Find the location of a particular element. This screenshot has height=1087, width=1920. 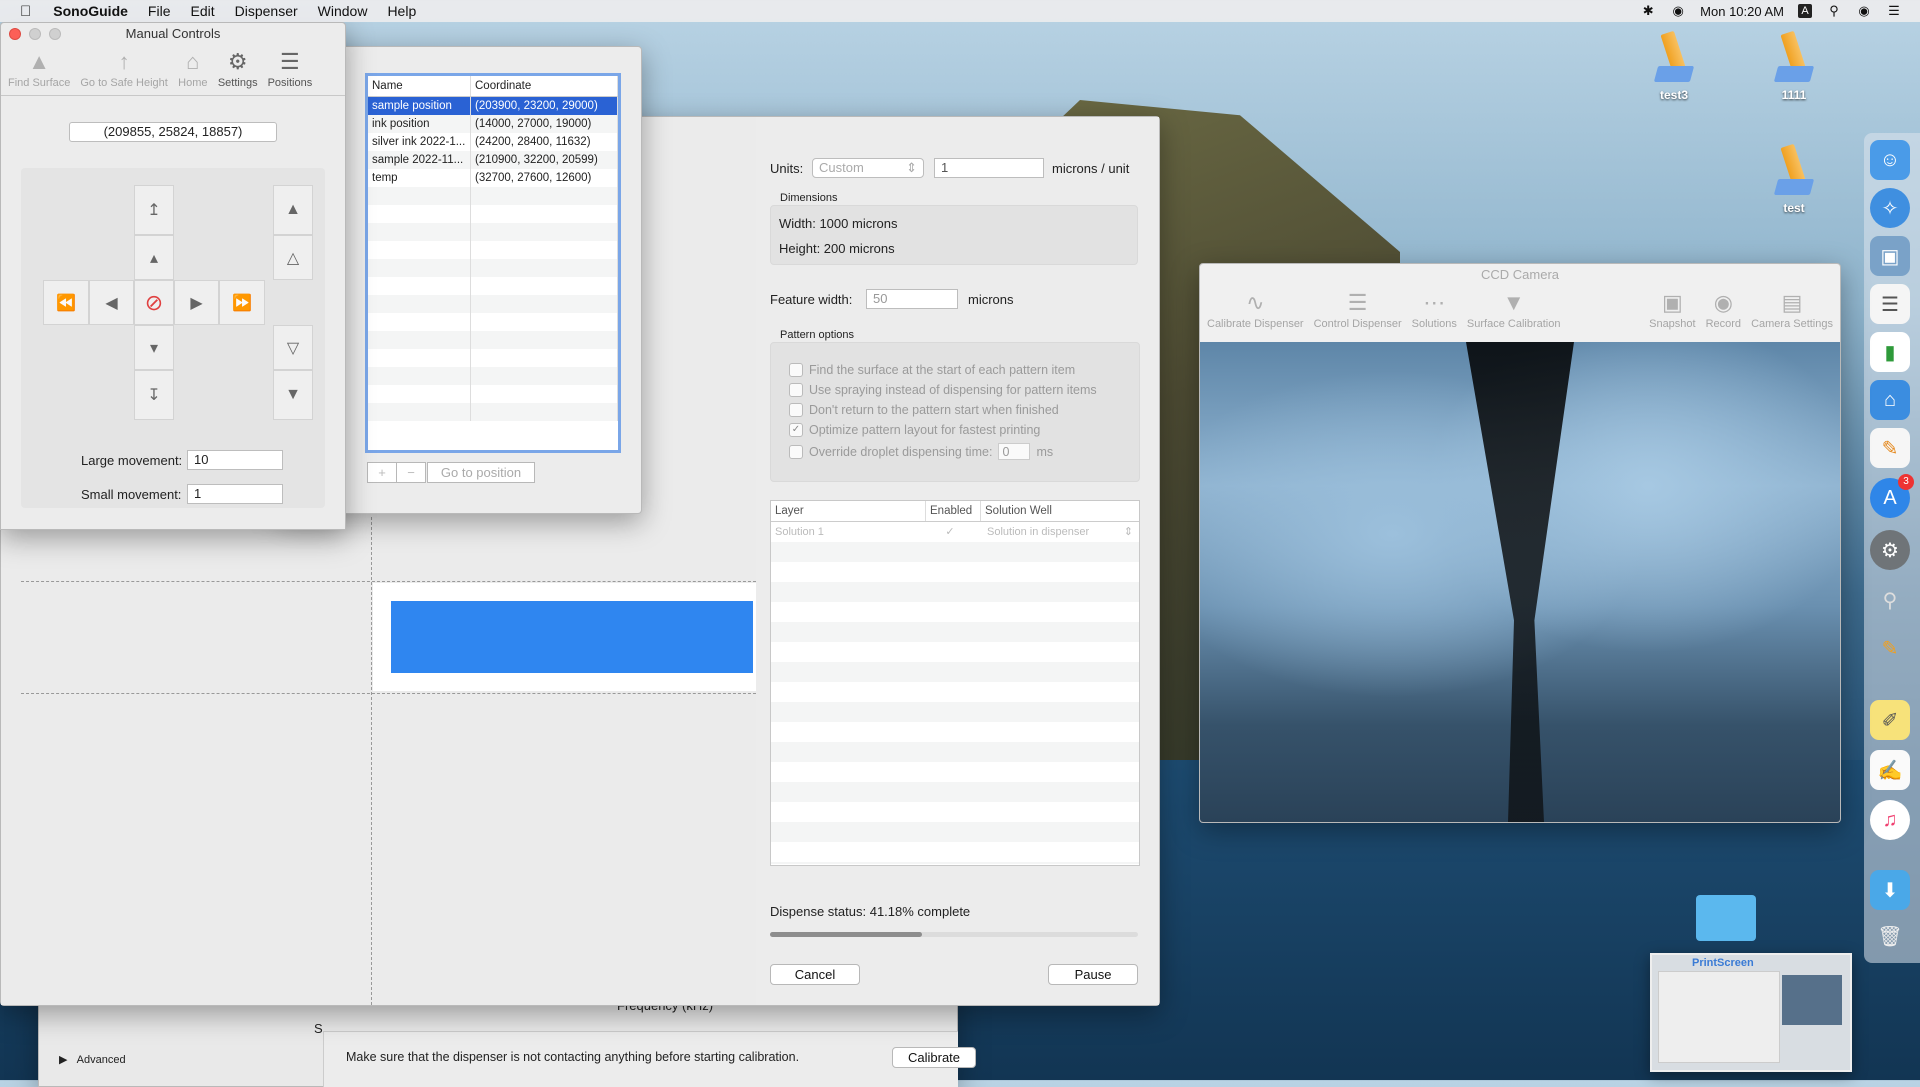

calibrate-button: Calibrate is located at coordinates (934, 1057).